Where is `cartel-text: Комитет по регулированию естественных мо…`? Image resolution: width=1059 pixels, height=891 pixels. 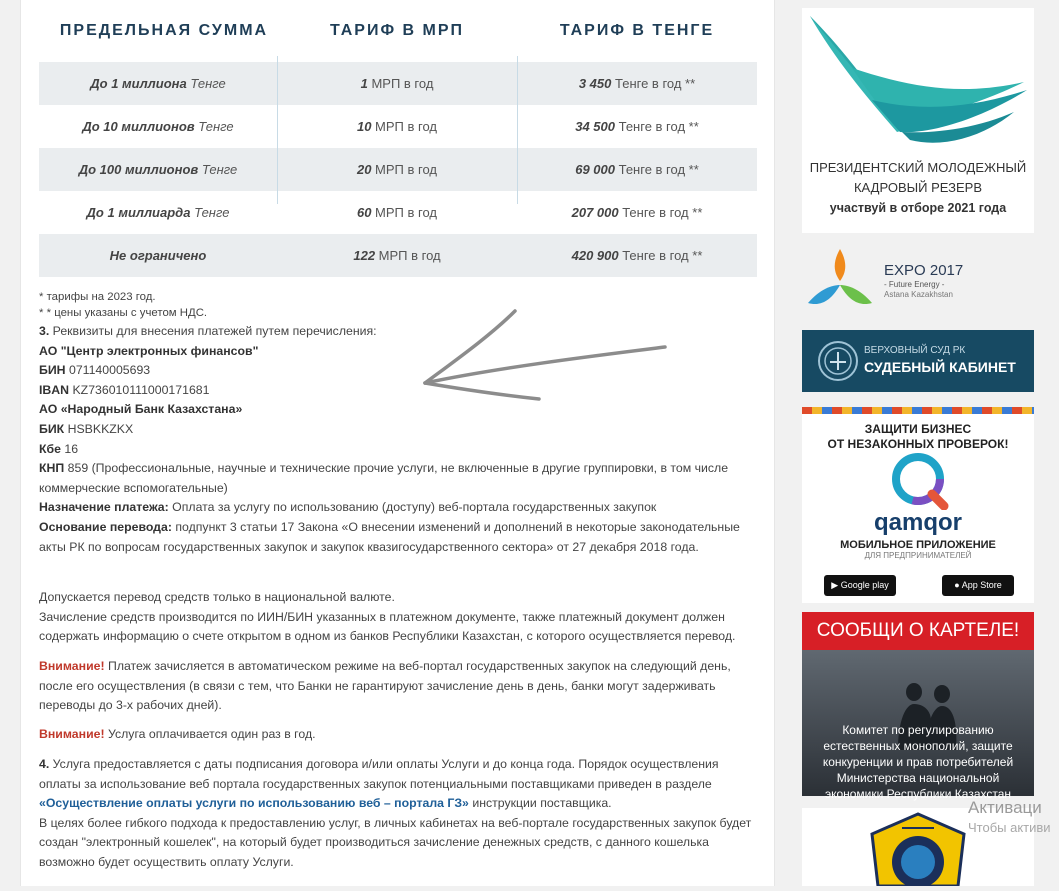 cartel-text: Комитет по регулированию естественных мо… is located at coordinates (918, 762).